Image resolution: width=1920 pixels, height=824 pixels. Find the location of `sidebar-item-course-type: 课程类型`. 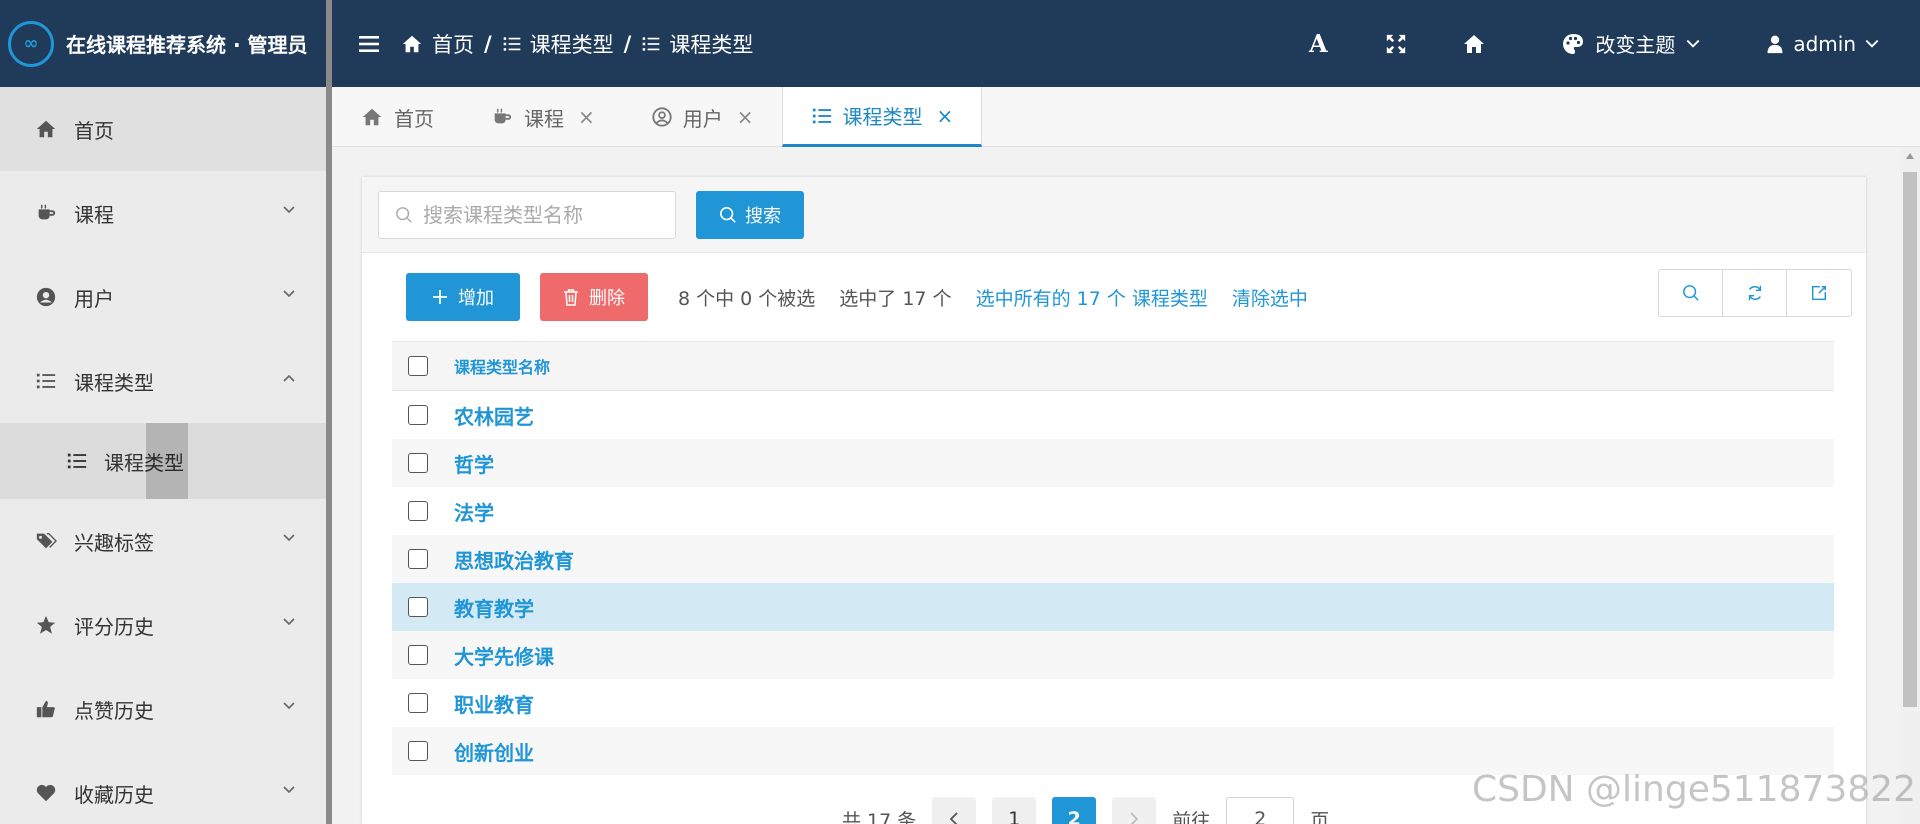

sidebar-item-course-type: 课程类型 is located at coordinates (163, 381).